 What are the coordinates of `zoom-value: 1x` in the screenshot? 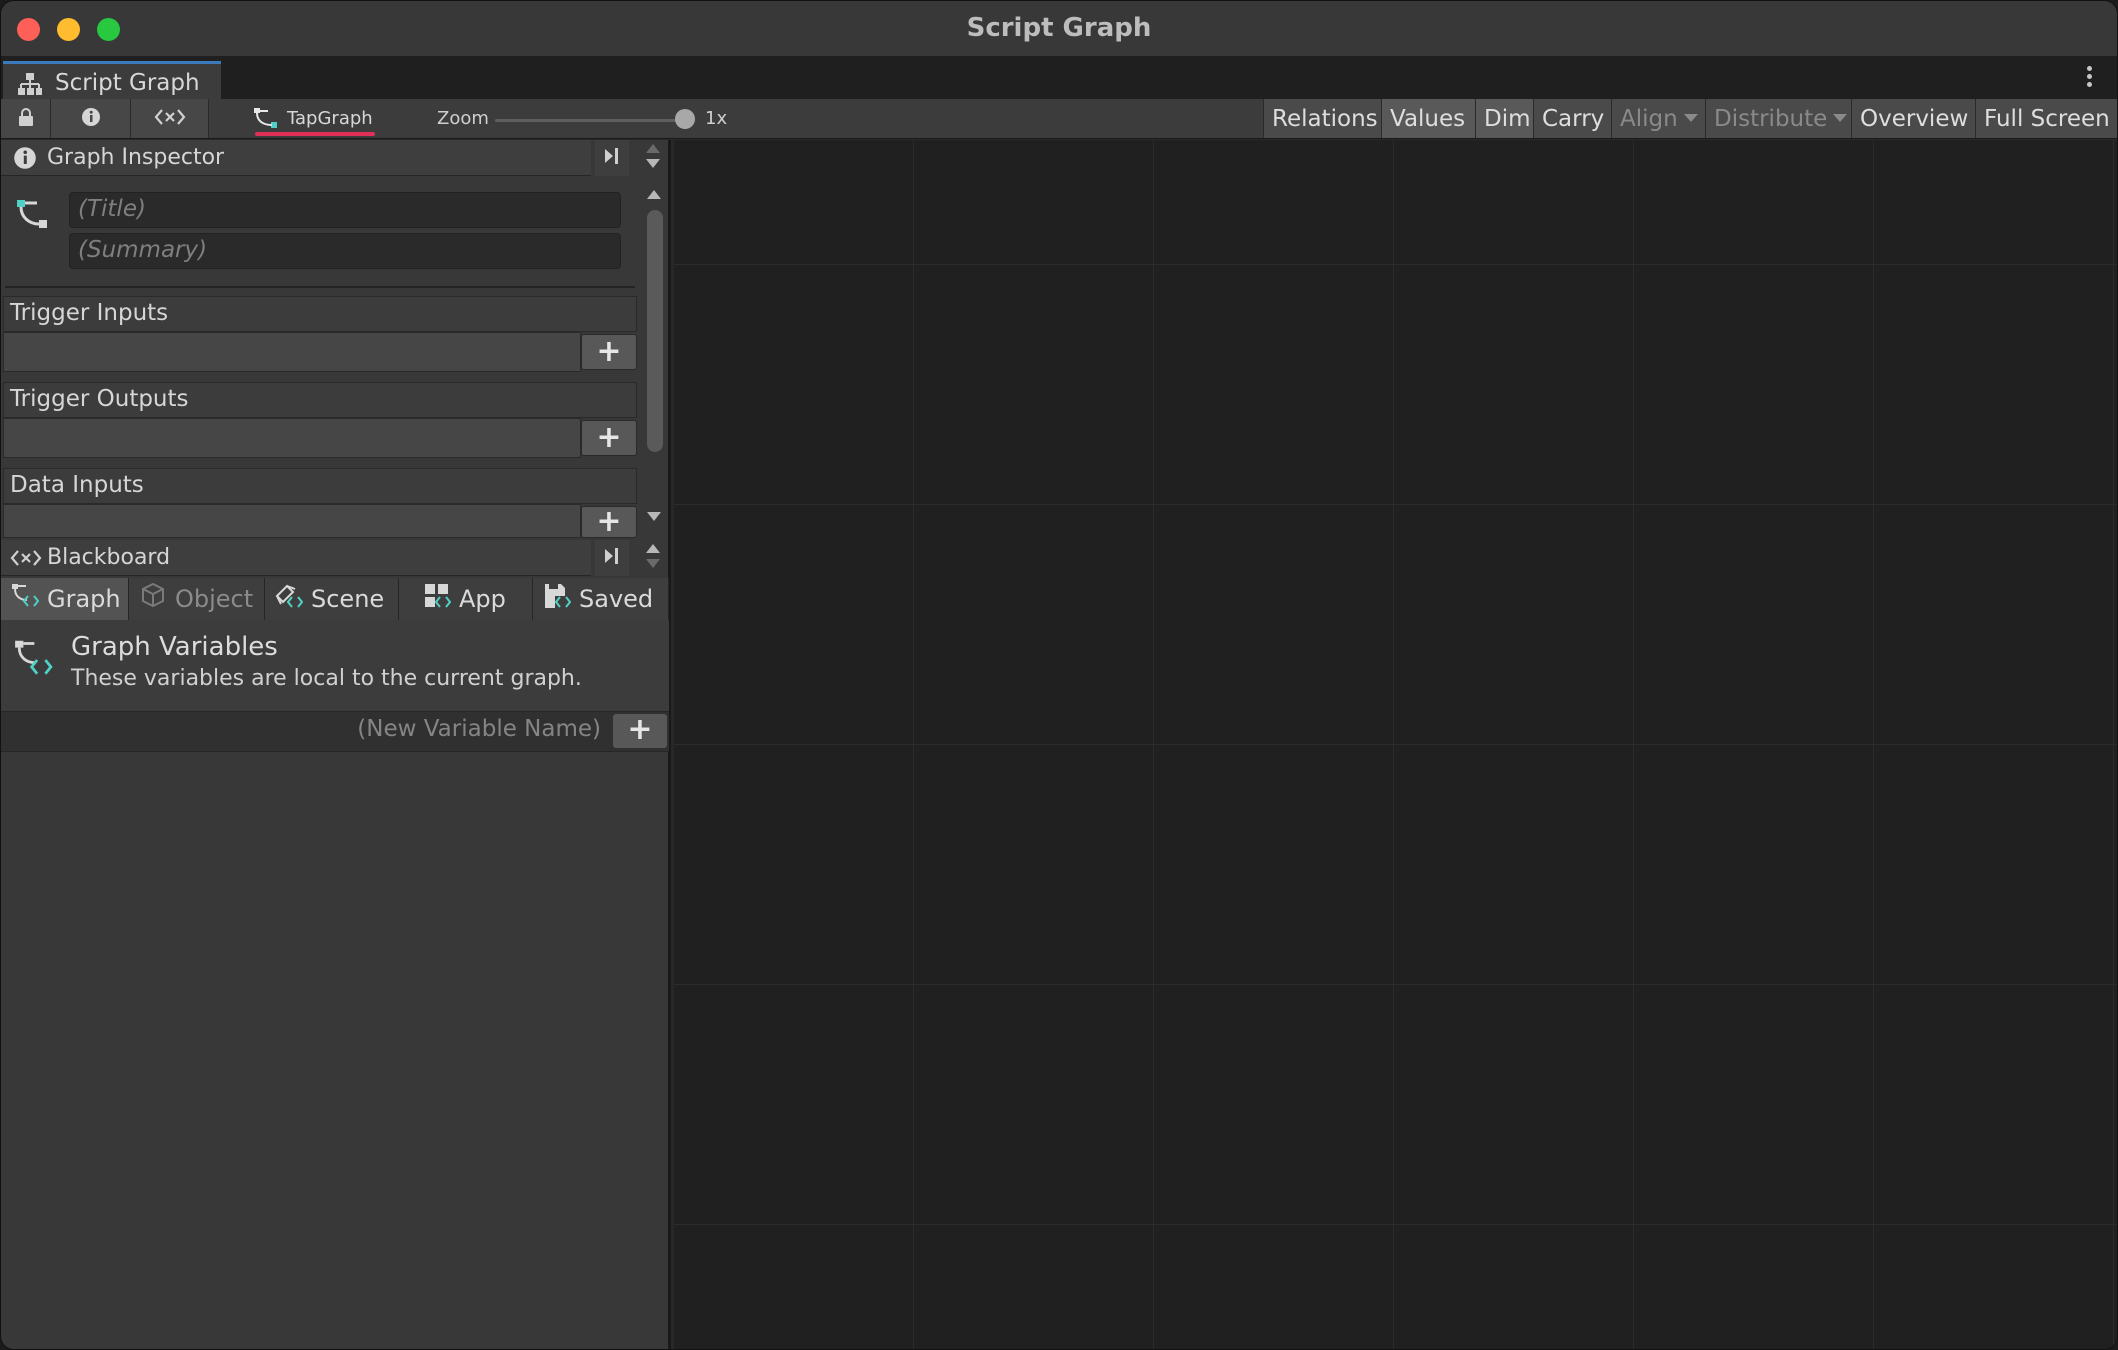 It's located at (716, 118).